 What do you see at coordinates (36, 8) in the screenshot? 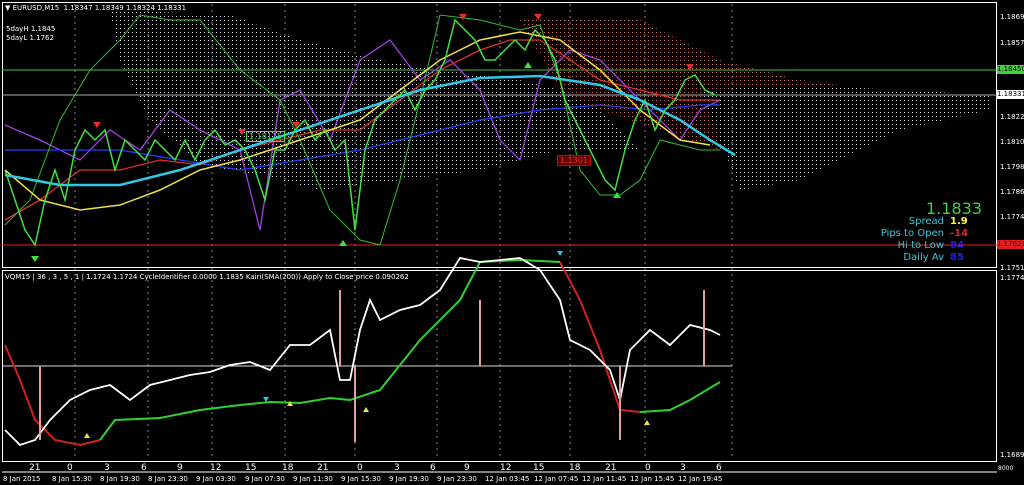
I see `symbol-label: EURUSD,M15` at bounding box center [36, 8].